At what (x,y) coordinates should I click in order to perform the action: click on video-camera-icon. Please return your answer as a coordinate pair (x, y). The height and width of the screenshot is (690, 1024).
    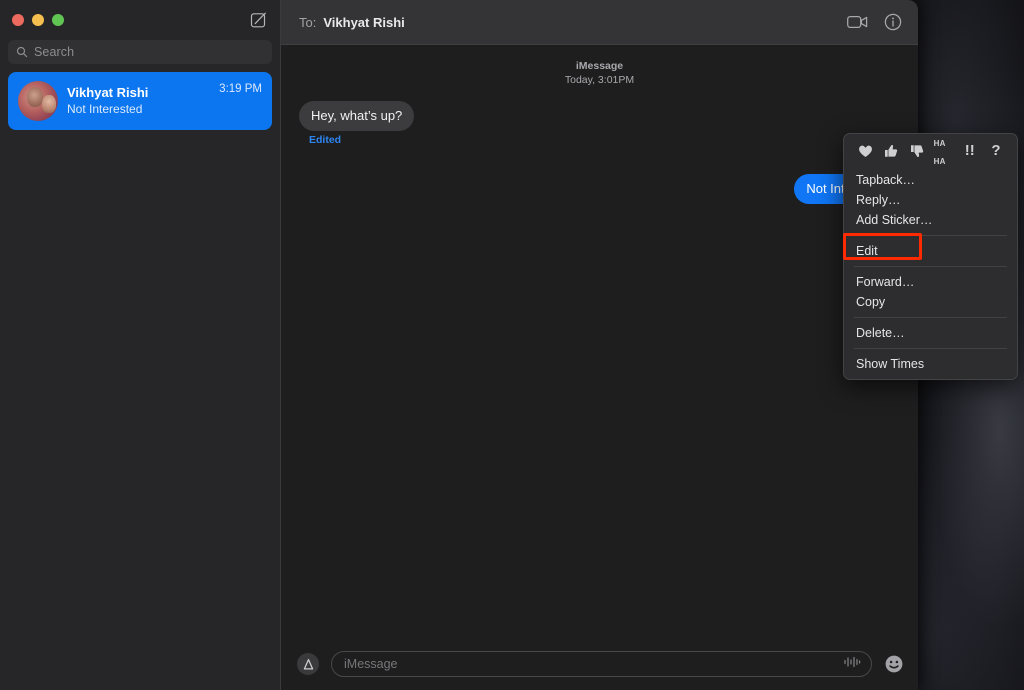
    Looking at the image, I should click on (857, 22).